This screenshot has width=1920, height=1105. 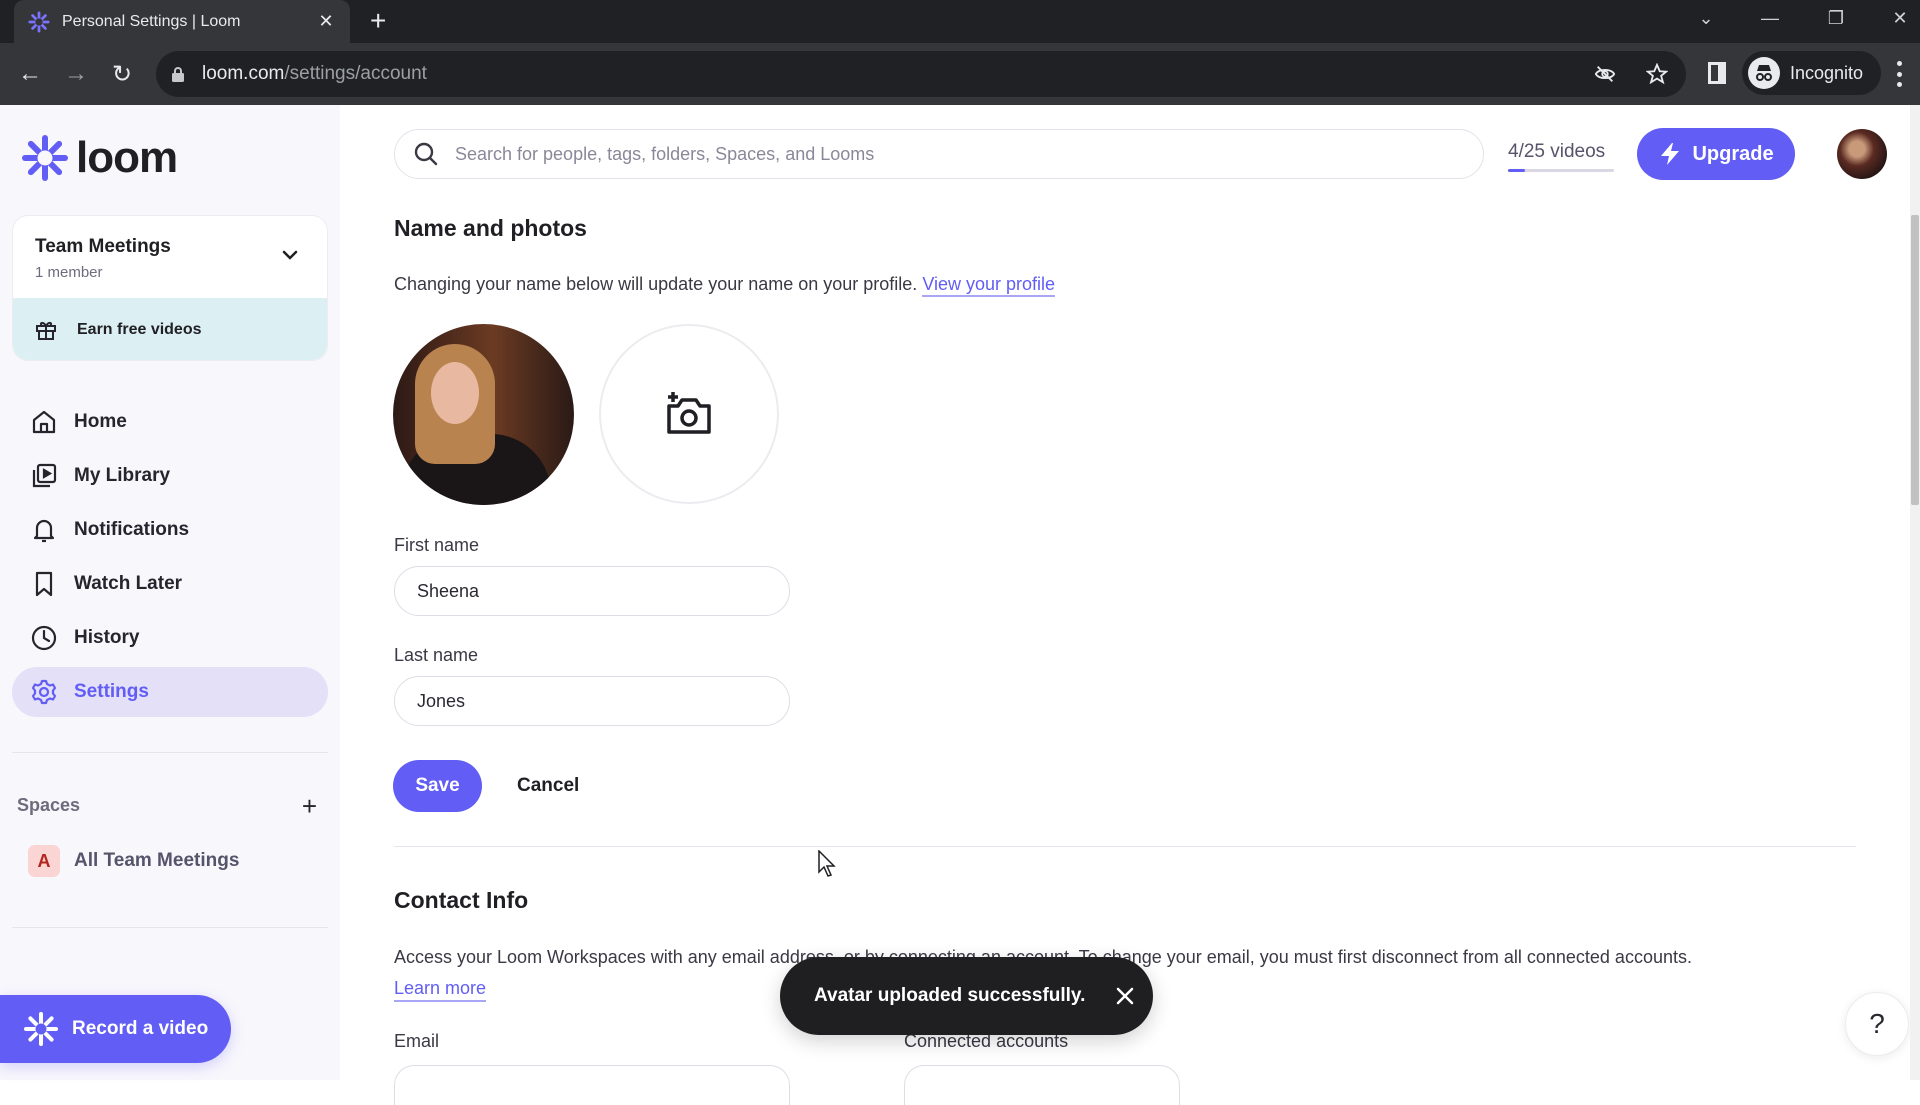 What do you see at coordinates (548, 786) in the screenshot?
I see `cancel-button: Cancel` at bounding box center [548, 786].